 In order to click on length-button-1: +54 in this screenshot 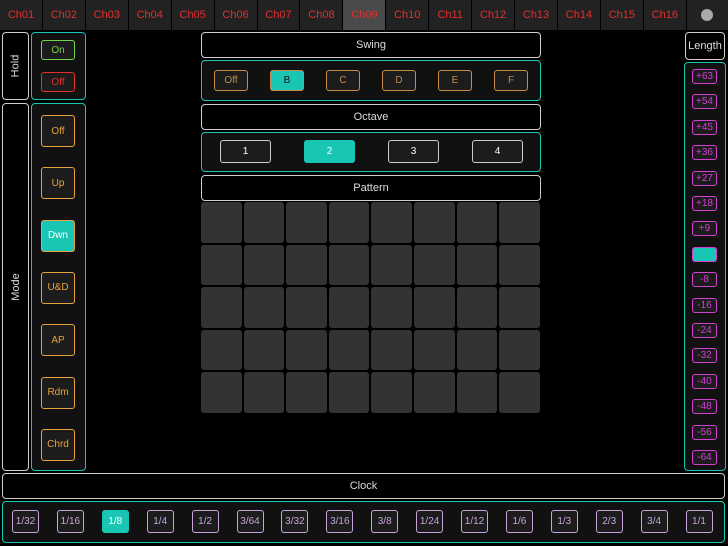, I will do `click(704, 102)`.